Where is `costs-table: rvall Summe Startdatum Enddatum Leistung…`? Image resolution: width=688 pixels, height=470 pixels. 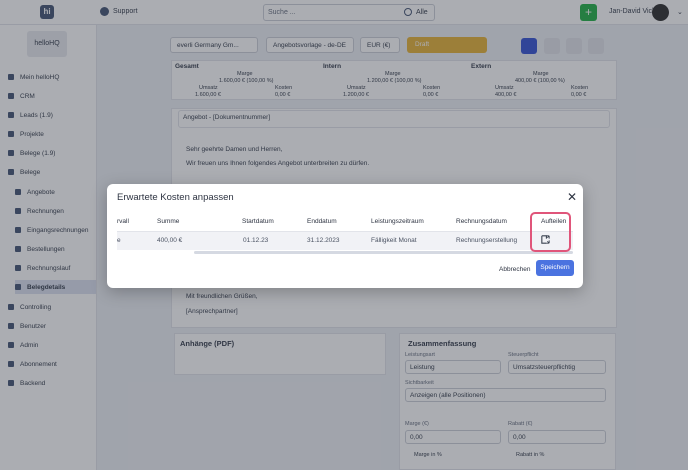 costs-table: rvall Summe Startdatum Enddatum Leistung… is located at coordinates (345, 235).